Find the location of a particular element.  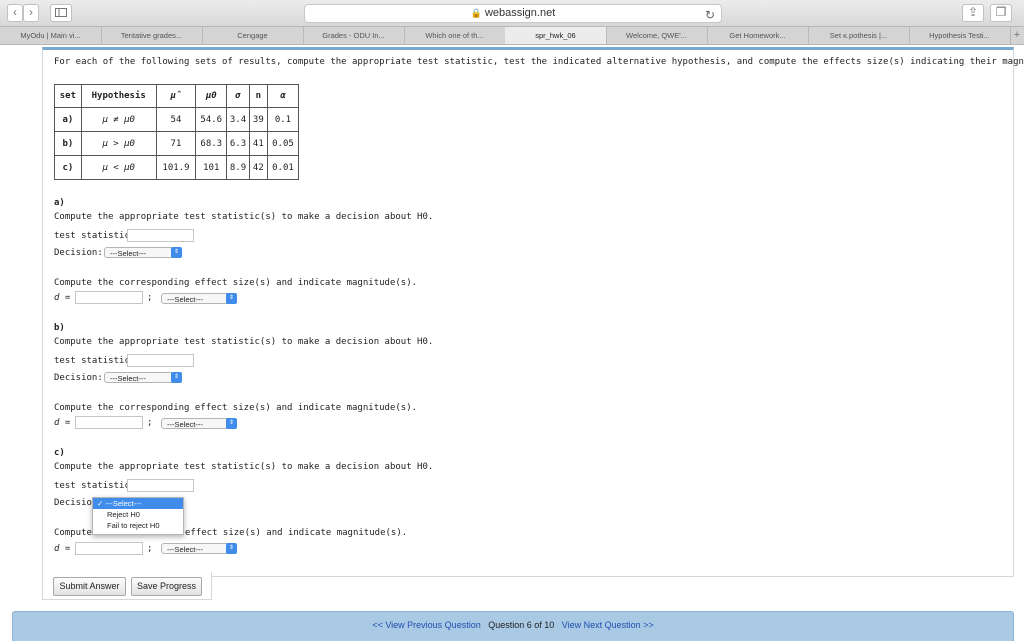

table-cell: 0.05 is located at coordinates (283, 143).